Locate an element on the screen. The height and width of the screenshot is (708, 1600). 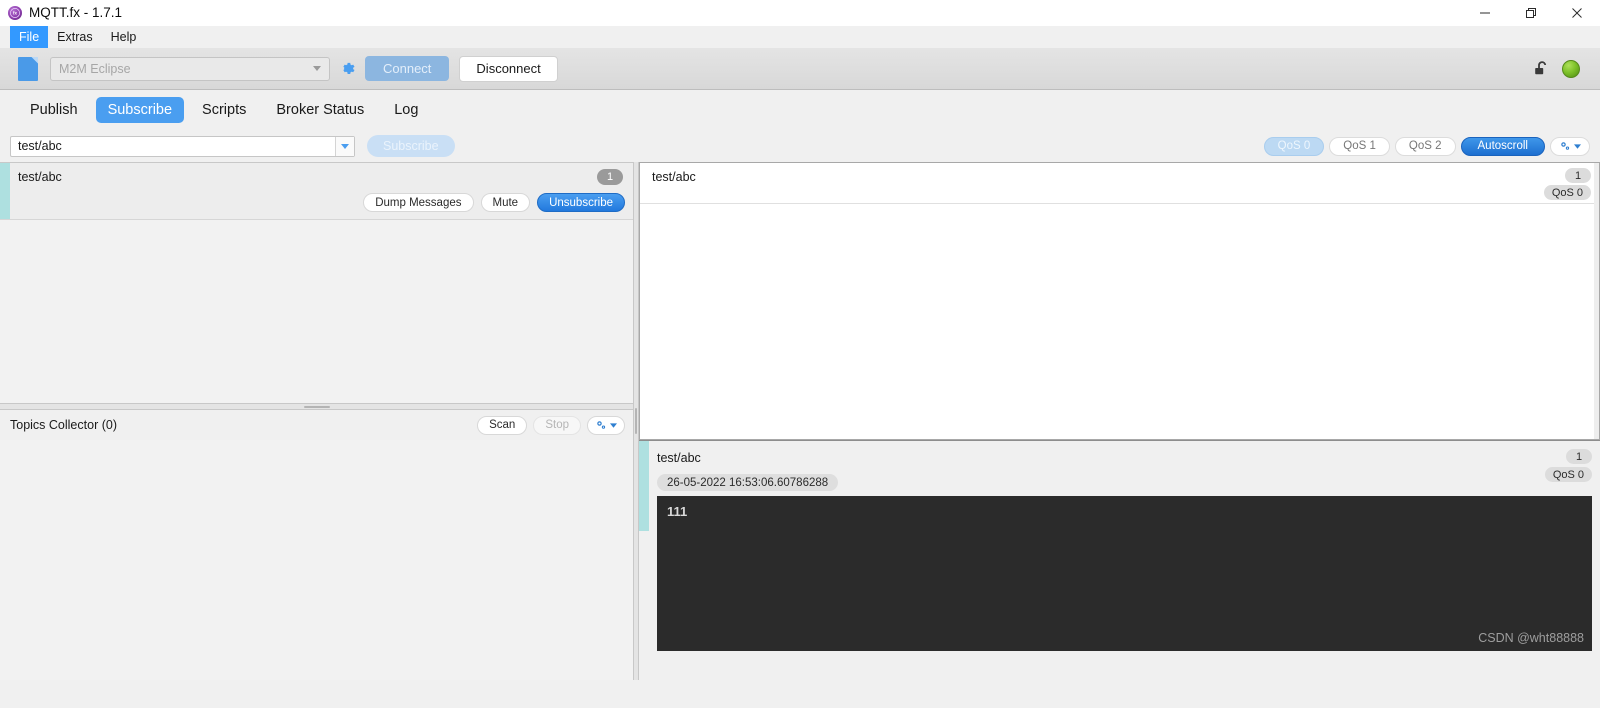
menu-item-extras: Extras is located at coordinates (74, 37).